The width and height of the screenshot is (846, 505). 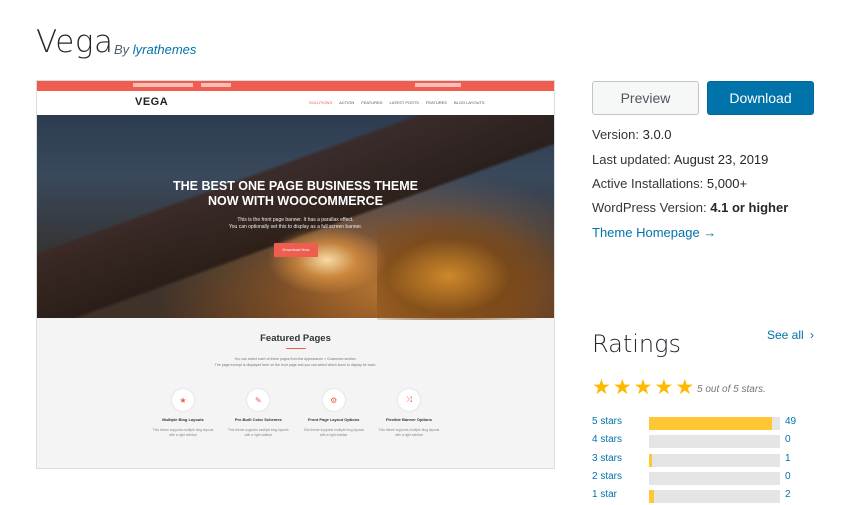 I want to click on rating-row: 1 star 2, so click(x=697, y=496).